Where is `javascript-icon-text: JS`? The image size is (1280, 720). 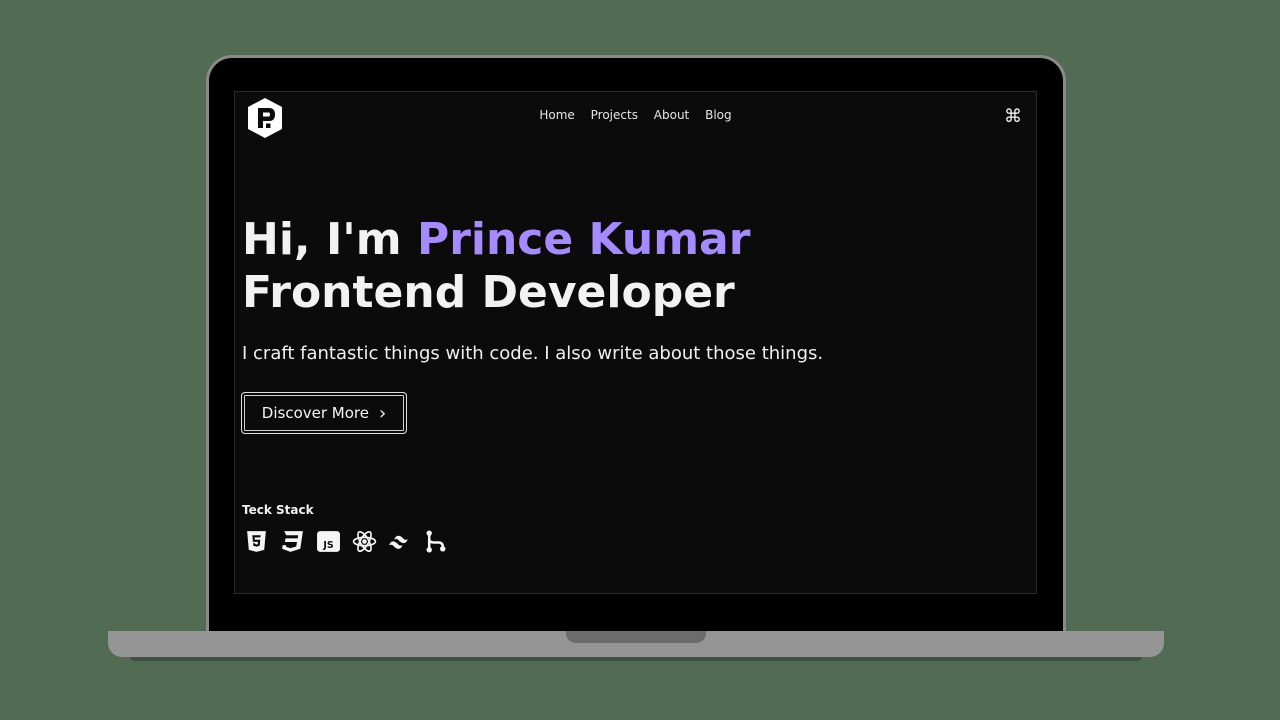
javascript-icon-text: JS is located at coordinates (327, 545).